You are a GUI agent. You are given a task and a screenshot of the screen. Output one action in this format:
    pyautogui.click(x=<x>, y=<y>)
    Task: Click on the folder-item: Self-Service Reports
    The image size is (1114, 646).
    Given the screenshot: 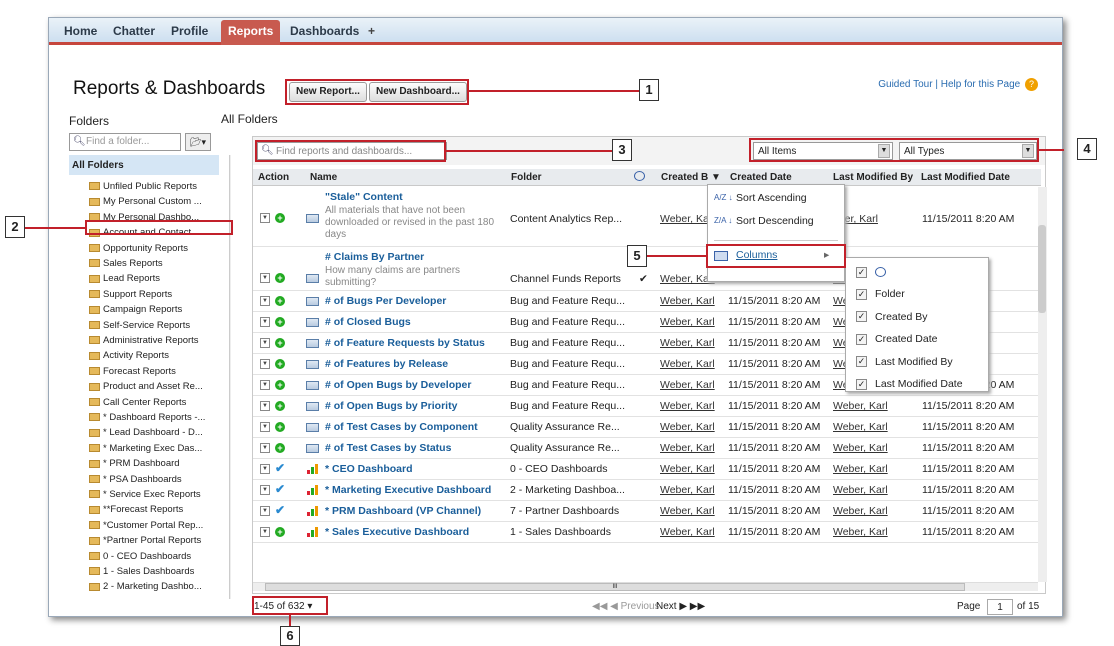 What is the action you would take?
    pyautogui.click(x=157, y=326)
    